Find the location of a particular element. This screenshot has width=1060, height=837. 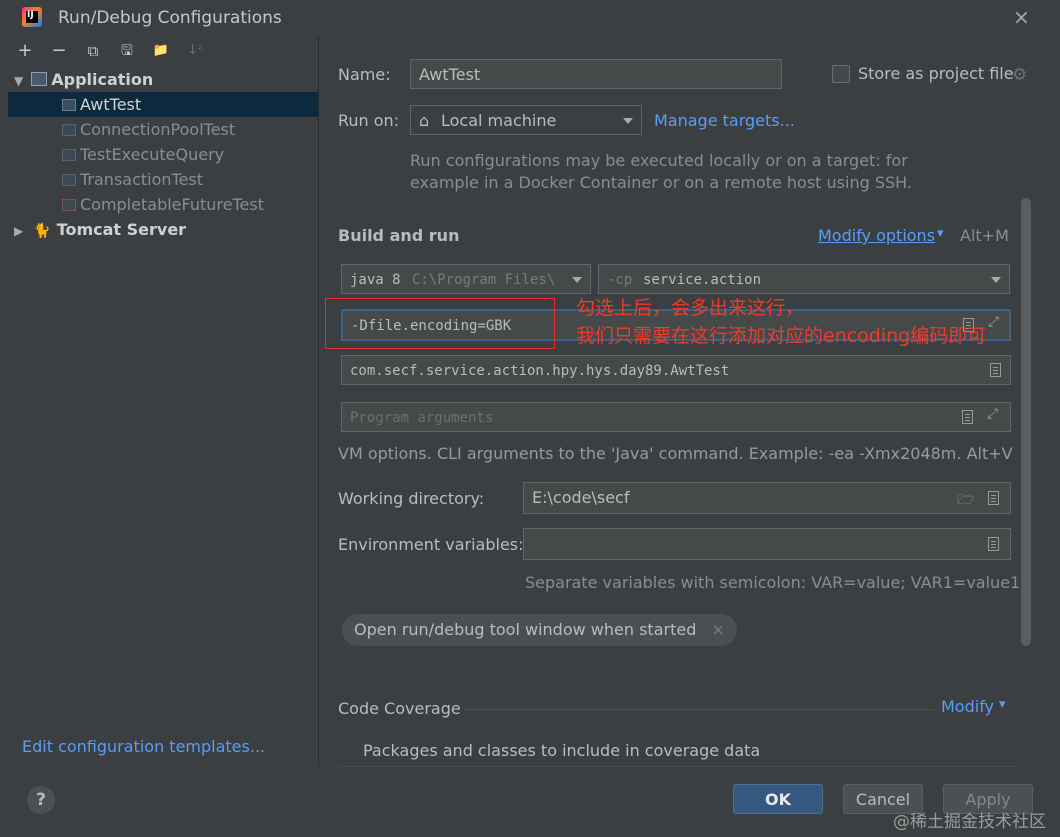

working-directory-value: E:\code\secf is located at coordinates (581, 497).